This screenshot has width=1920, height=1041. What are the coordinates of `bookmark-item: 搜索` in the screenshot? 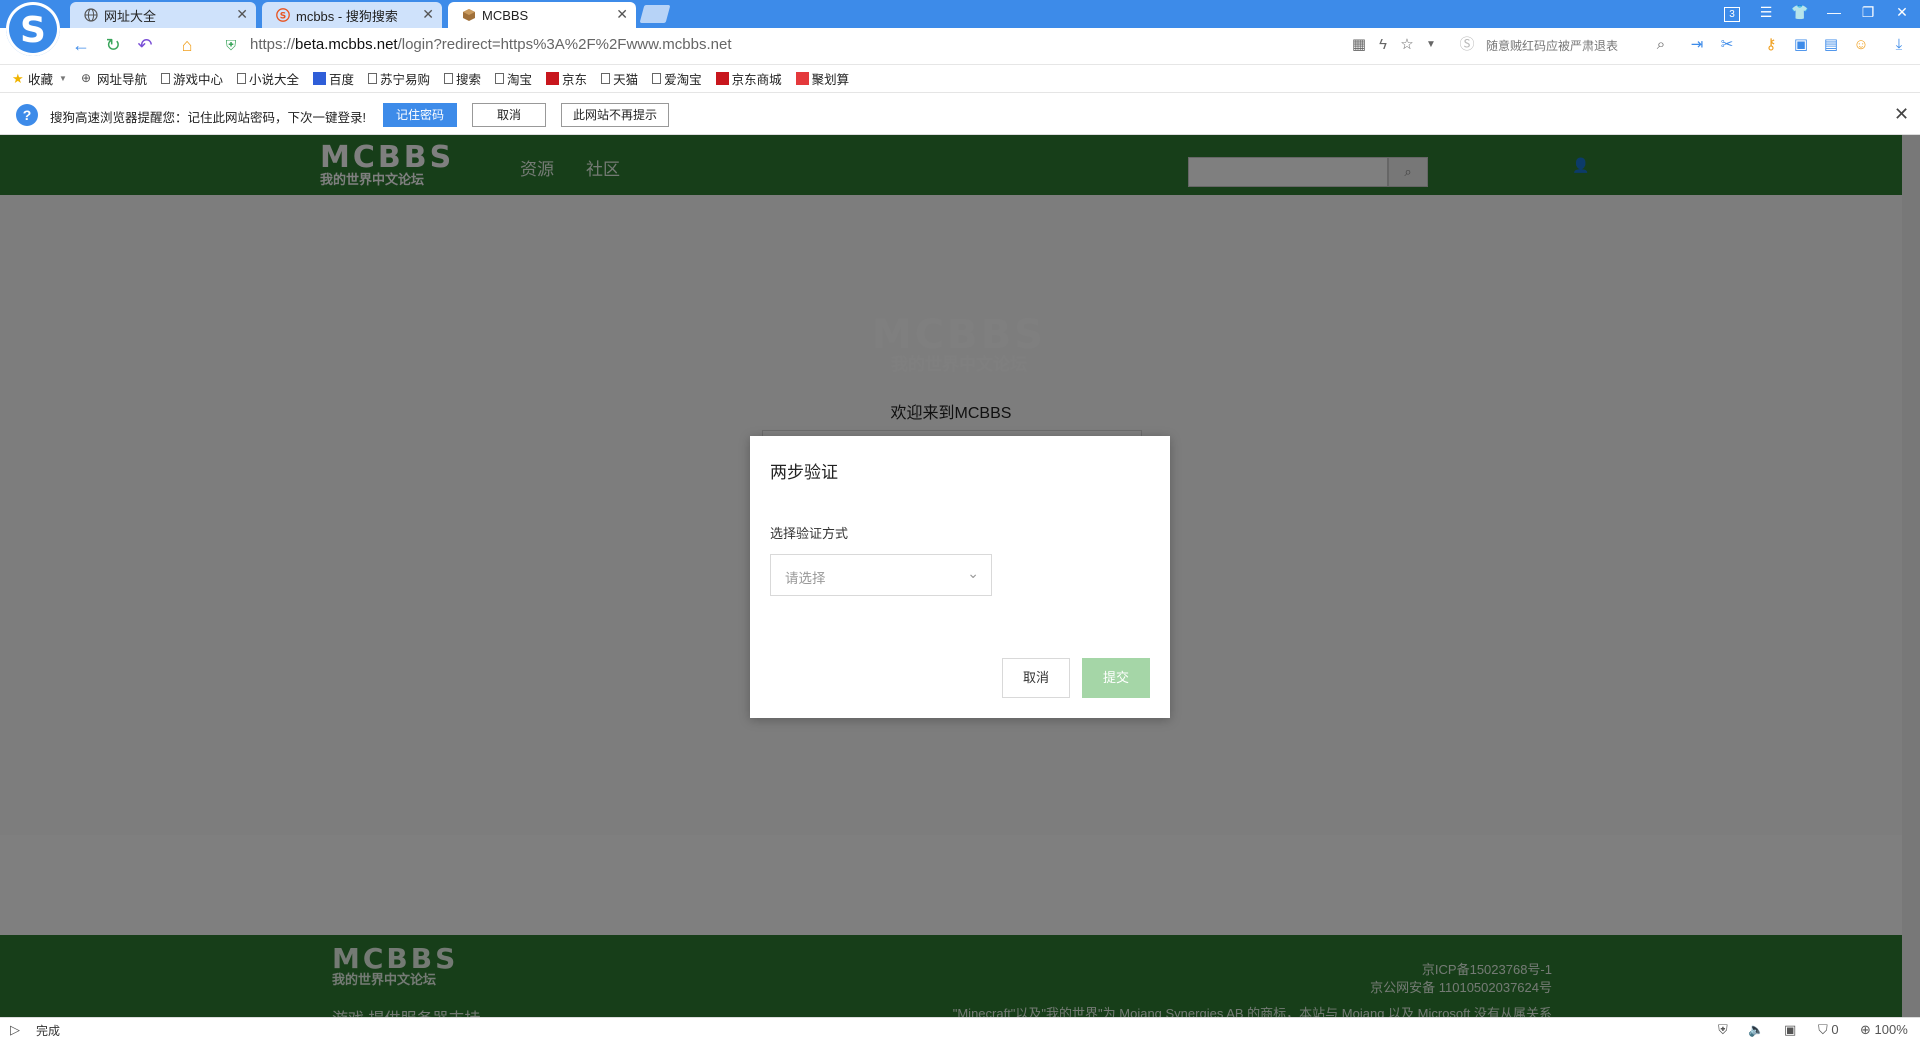 It's located at (462, 78).